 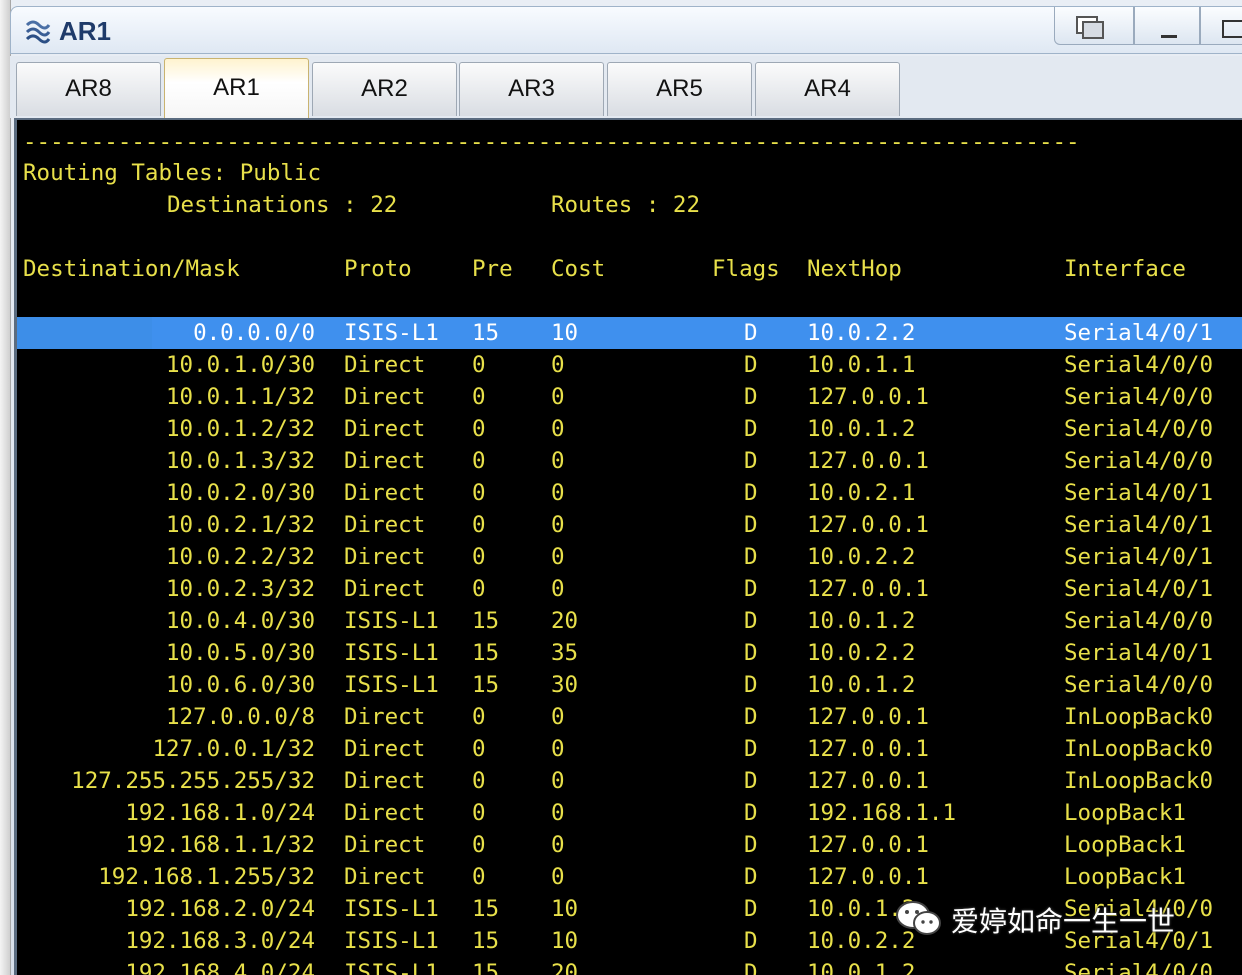 I want to click on route-nexthop: 10.0.1.2, so click(x=861, y=429).